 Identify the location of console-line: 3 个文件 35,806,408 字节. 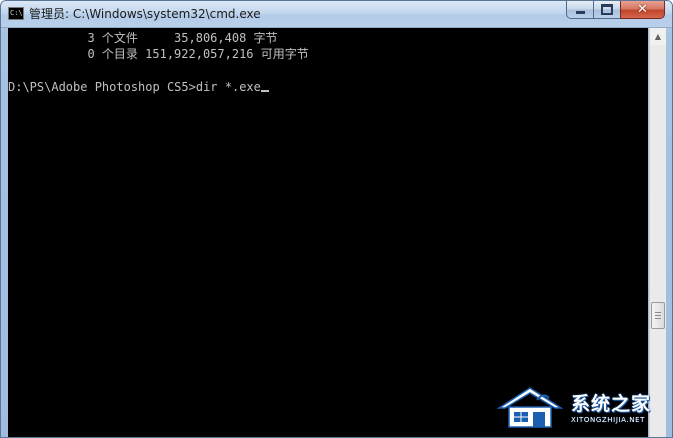
(143, 38).